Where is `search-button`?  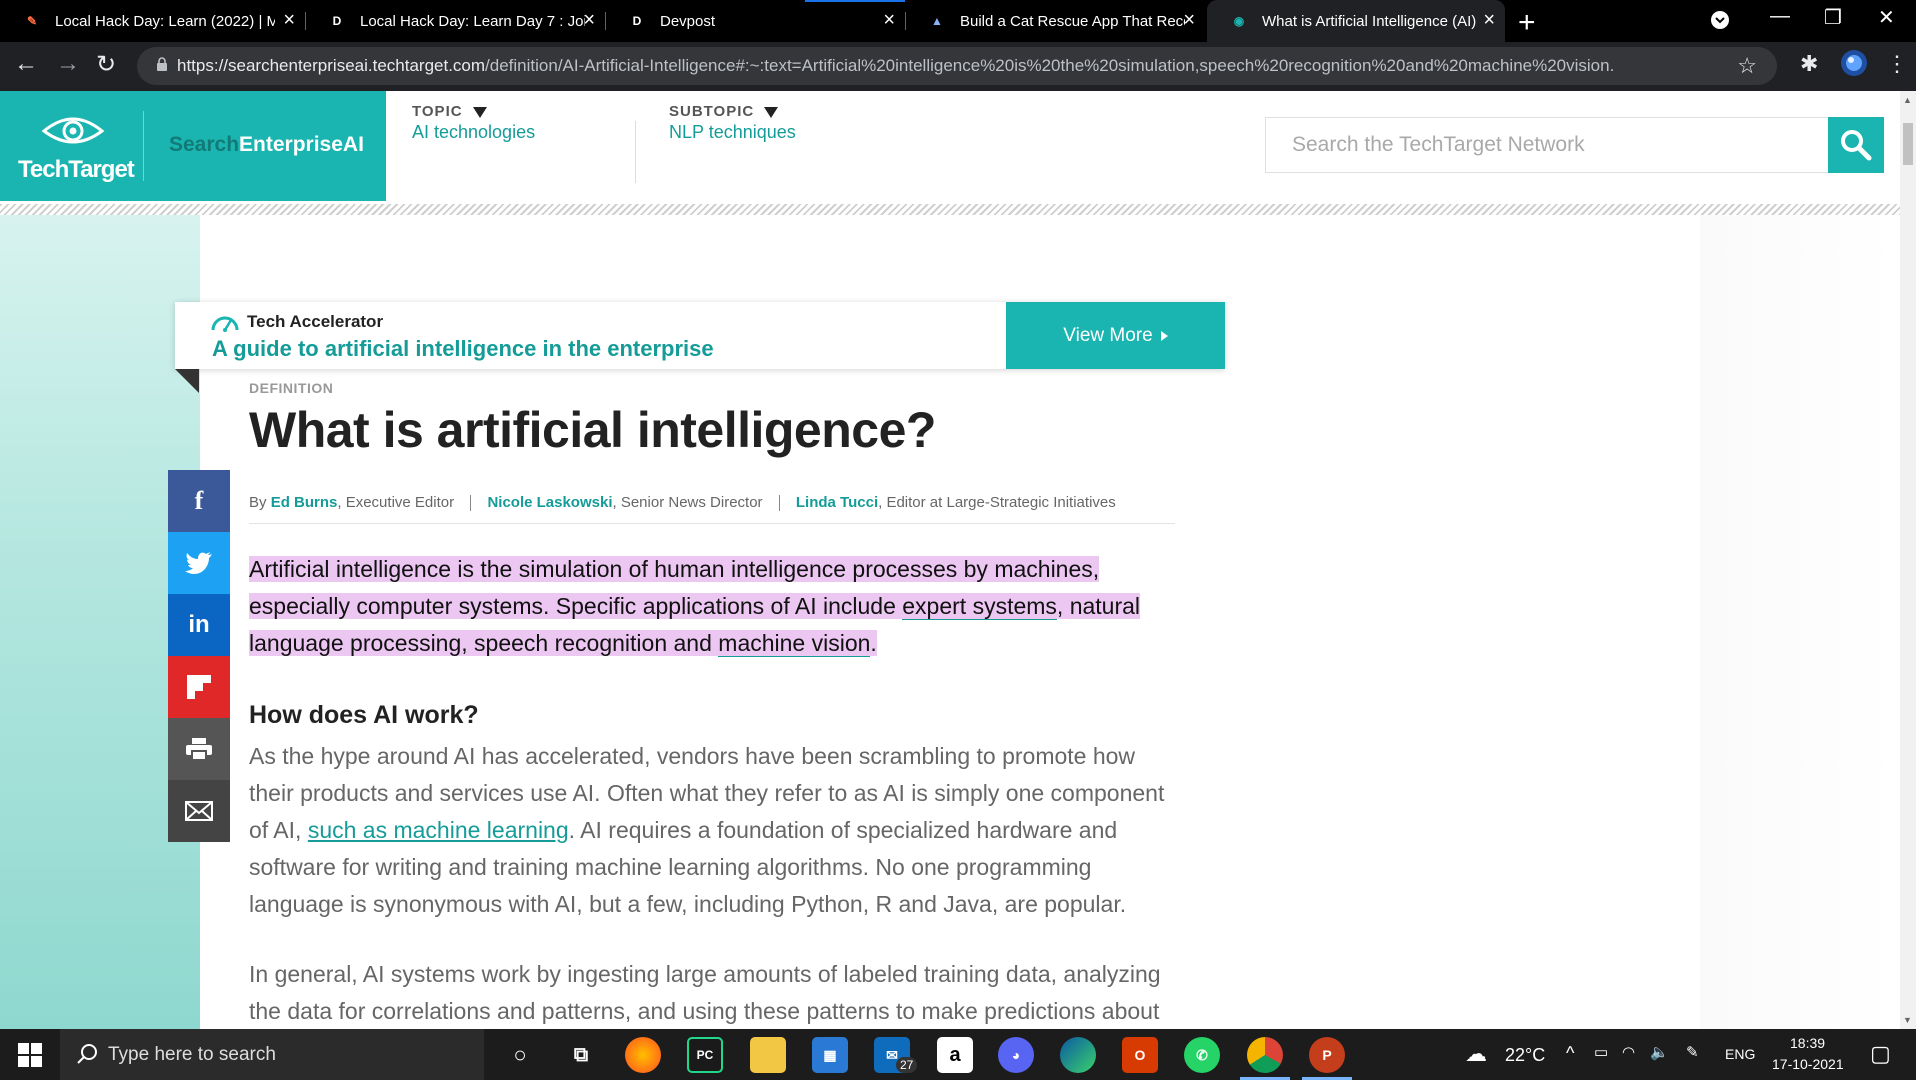 search-button is located at coordinates (1856, 145).